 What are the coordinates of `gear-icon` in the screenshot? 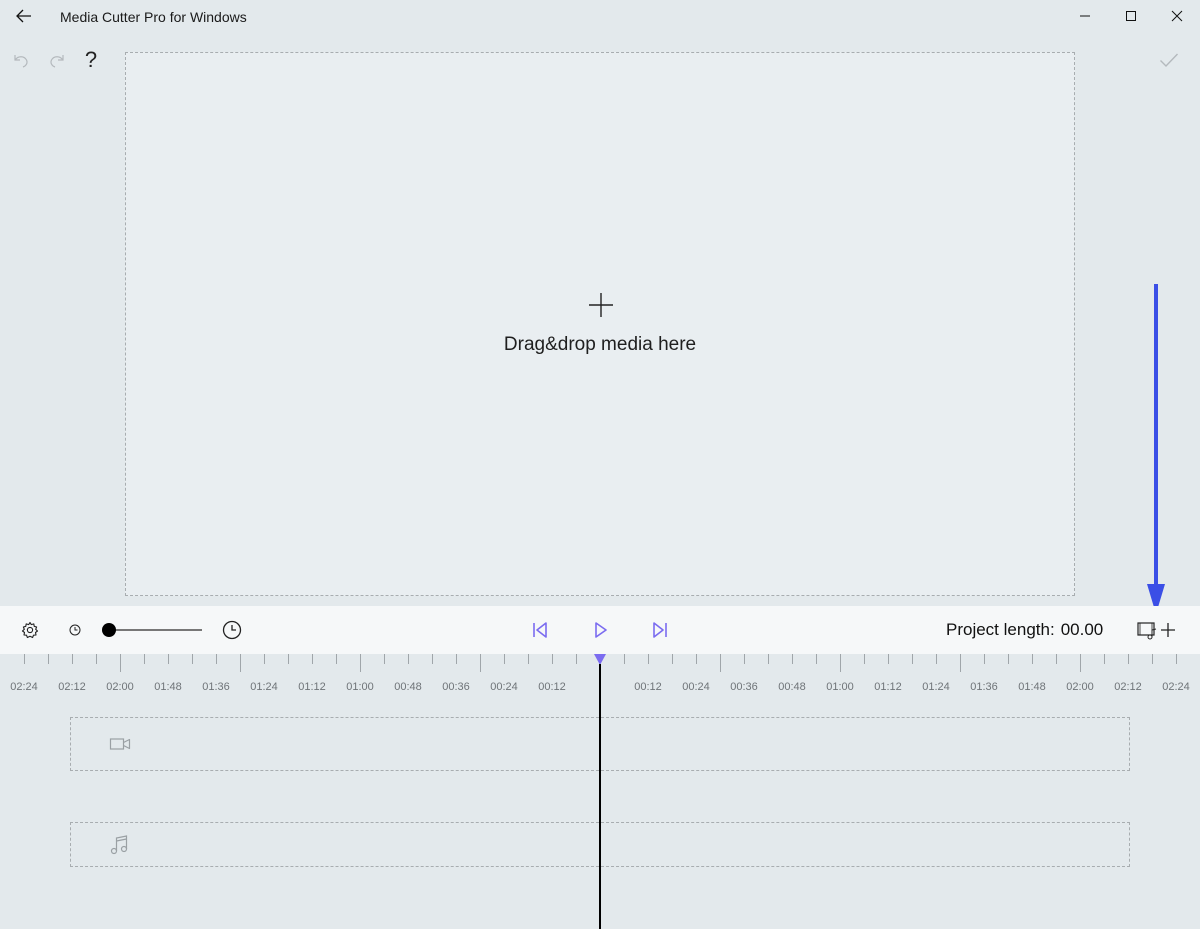 It's located at (30, 630).